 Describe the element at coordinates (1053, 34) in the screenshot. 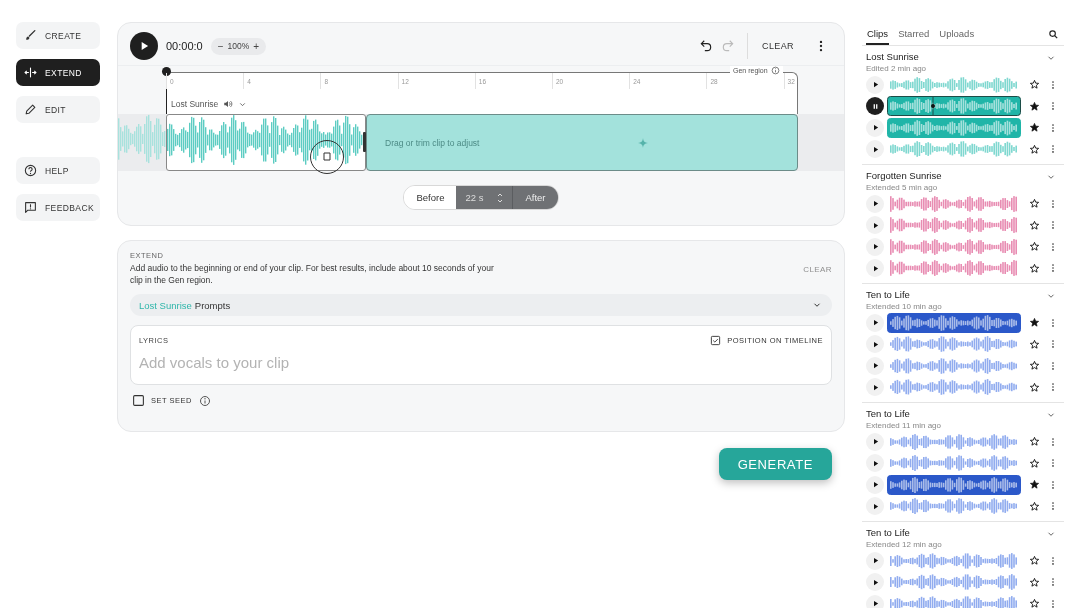

I see `search-icon` at that location.